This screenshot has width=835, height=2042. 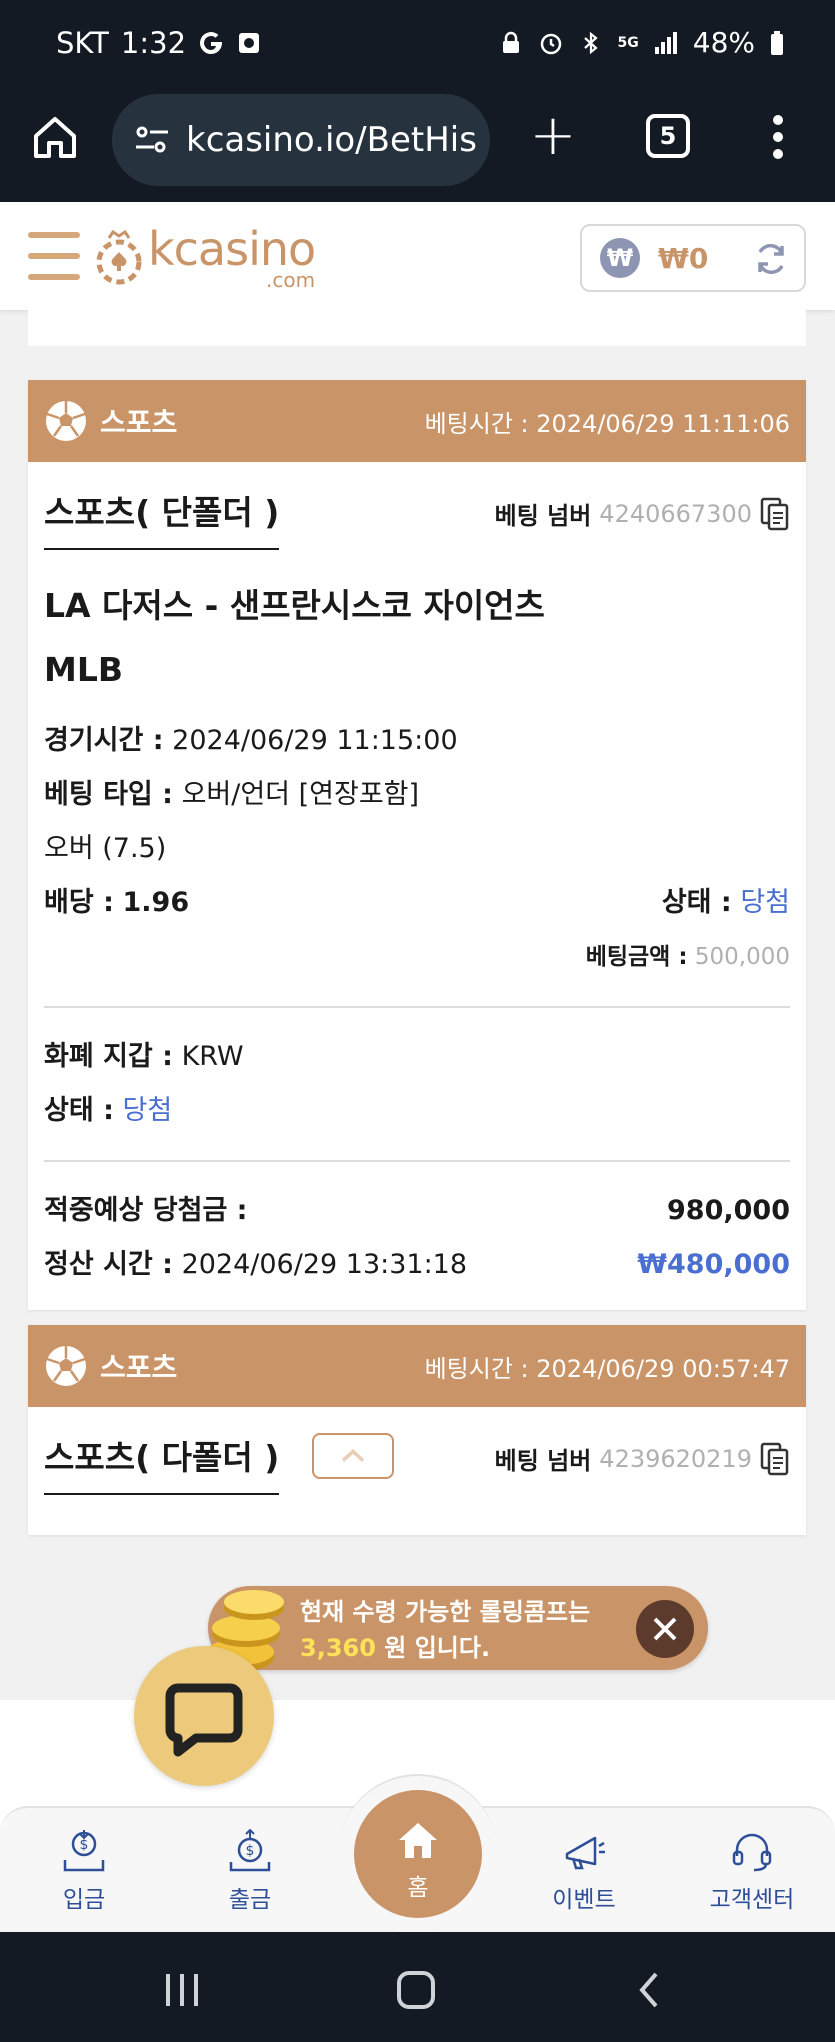 I want to click on previous-card-bottom, so click(x=417, y=328).